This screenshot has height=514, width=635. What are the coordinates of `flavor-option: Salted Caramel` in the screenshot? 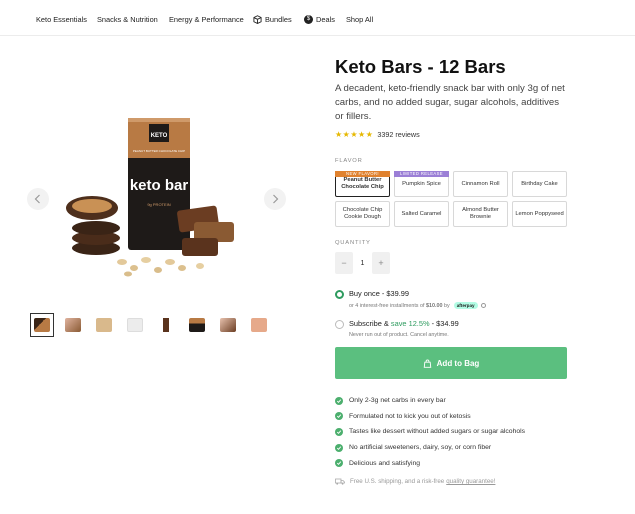 It's located at (421, 214).